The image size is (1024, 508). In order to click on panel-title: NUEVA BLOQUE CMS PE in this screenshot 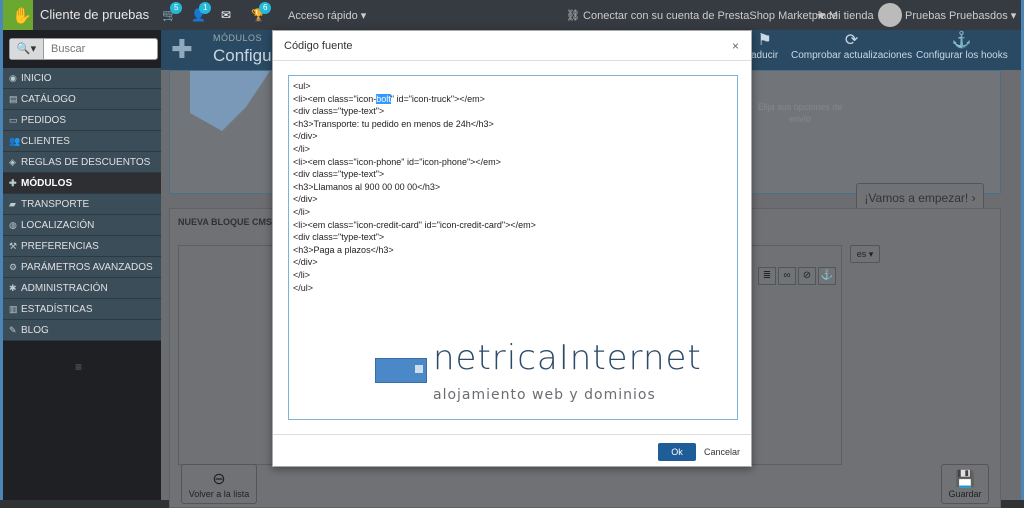, I will do `click(232, 222)`.